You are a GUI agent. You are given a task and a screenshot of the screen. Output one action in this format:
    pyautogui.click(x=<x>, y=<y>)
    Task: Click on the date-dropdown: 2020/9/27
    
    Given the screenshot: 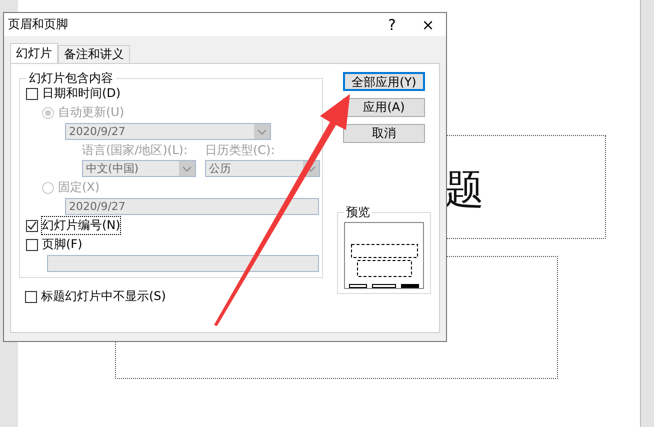 What is the action you would take?
    pyautogui.click(x=168, y=131)
    